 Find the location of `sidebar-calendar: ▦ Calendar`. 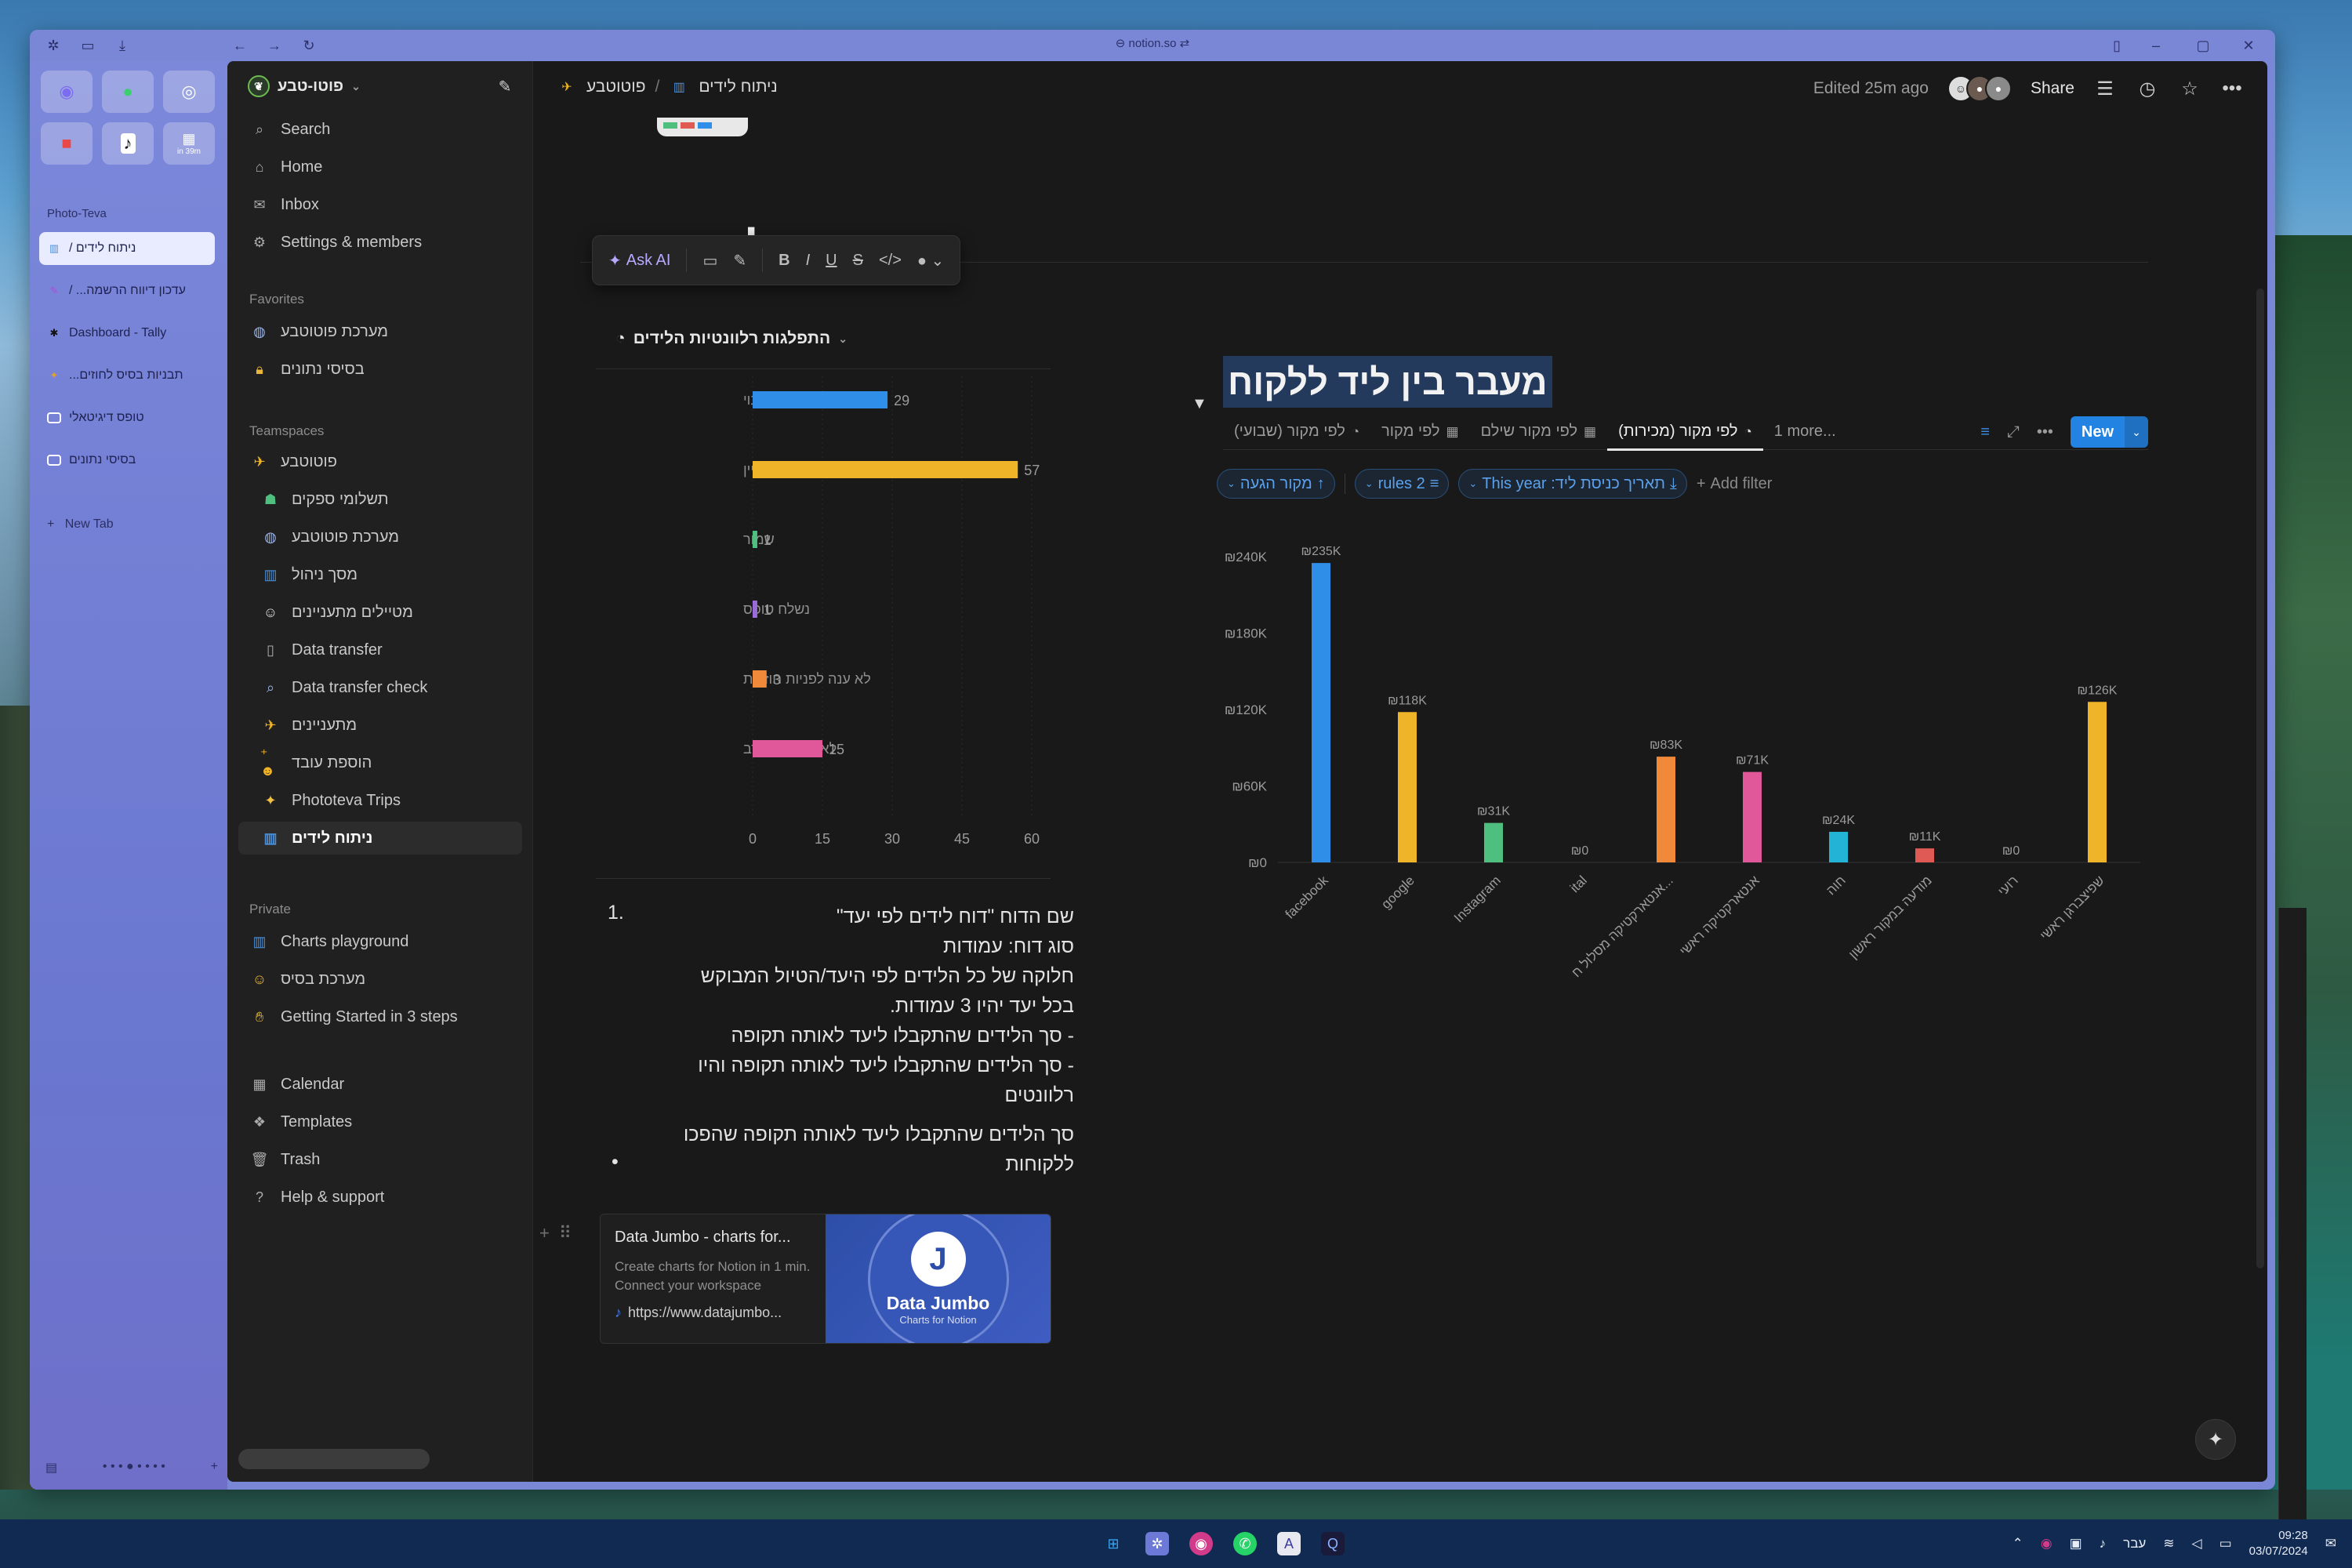

sidebar-calendar: ▦ Calendar is located at coordinates (380, 1084).